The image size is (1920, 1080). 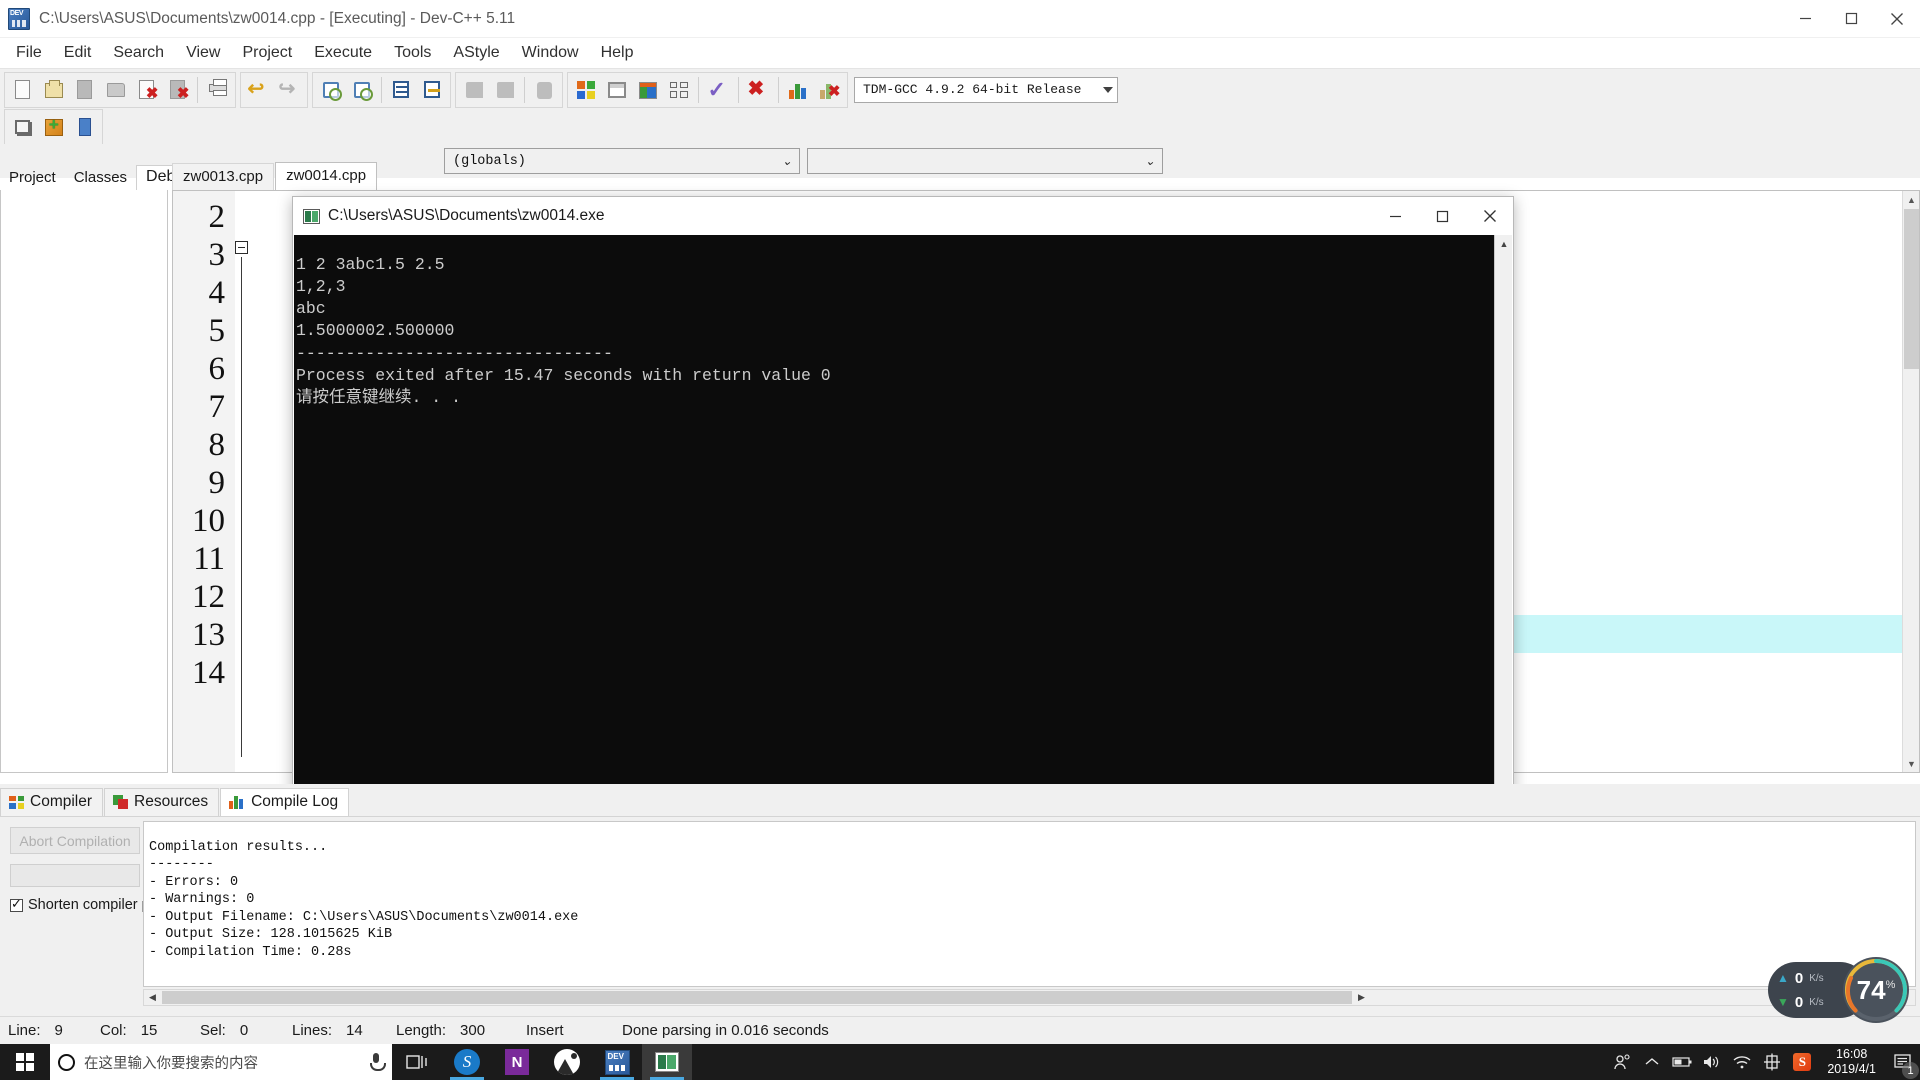 What do you see at coordinates (1361, 997) in the screenshot?
I see `scroll-right-icon: ▶` at bounding box center [1361, 997].